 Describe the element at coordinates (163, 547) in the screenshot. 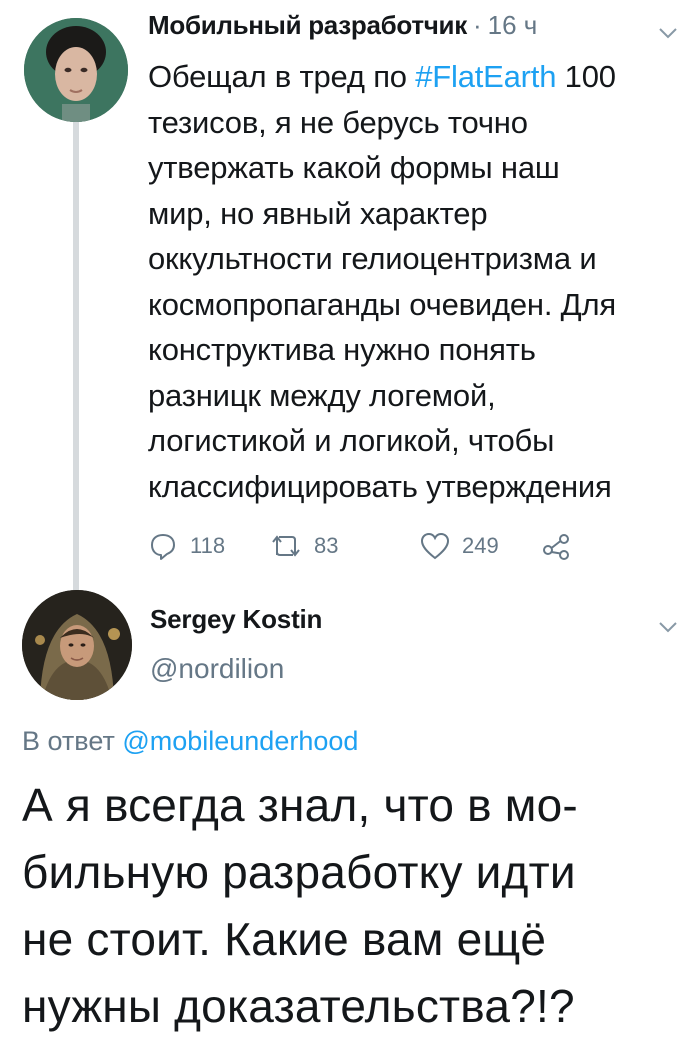

I see `reply-icon` at that location.